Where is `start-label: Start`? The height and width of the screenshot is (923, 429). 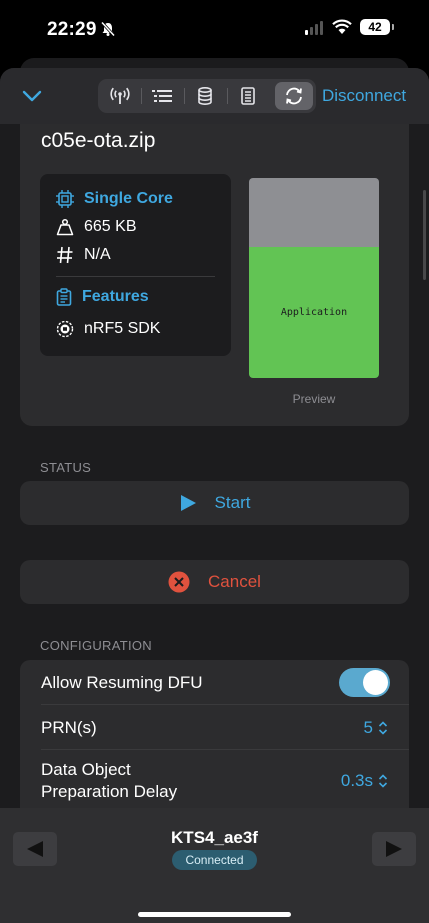 start-label: Start is located at coordinates (232, 502).